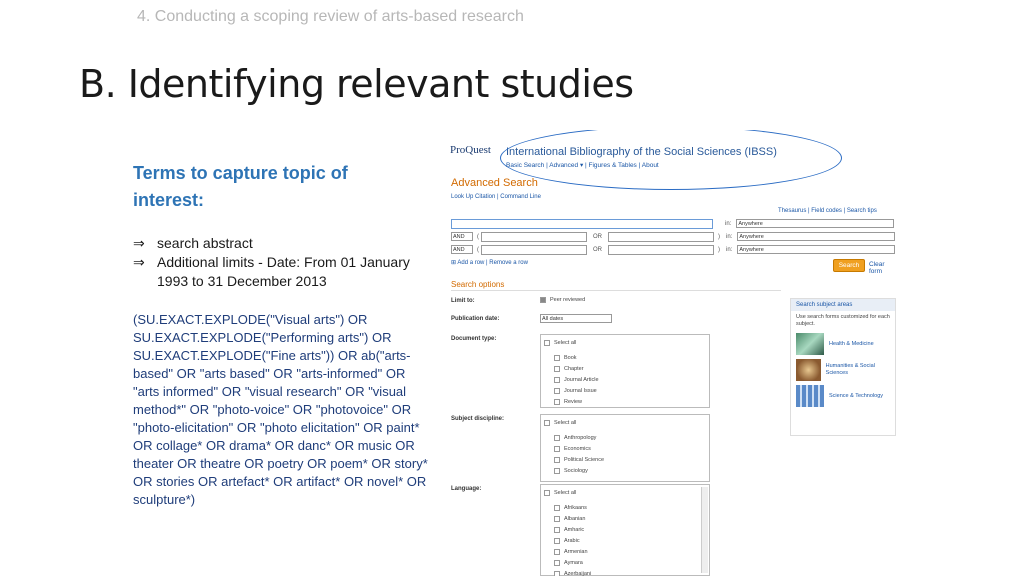  Describe the element at coordinates (466, 489) in the screenshot. I see `language-label: Language:` at that location.